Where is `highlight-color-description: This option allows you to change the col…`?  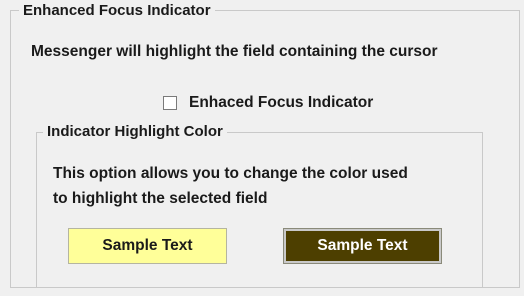 highlight-color-description: This option allows you to change the col… is located at coordinates (230, 186).